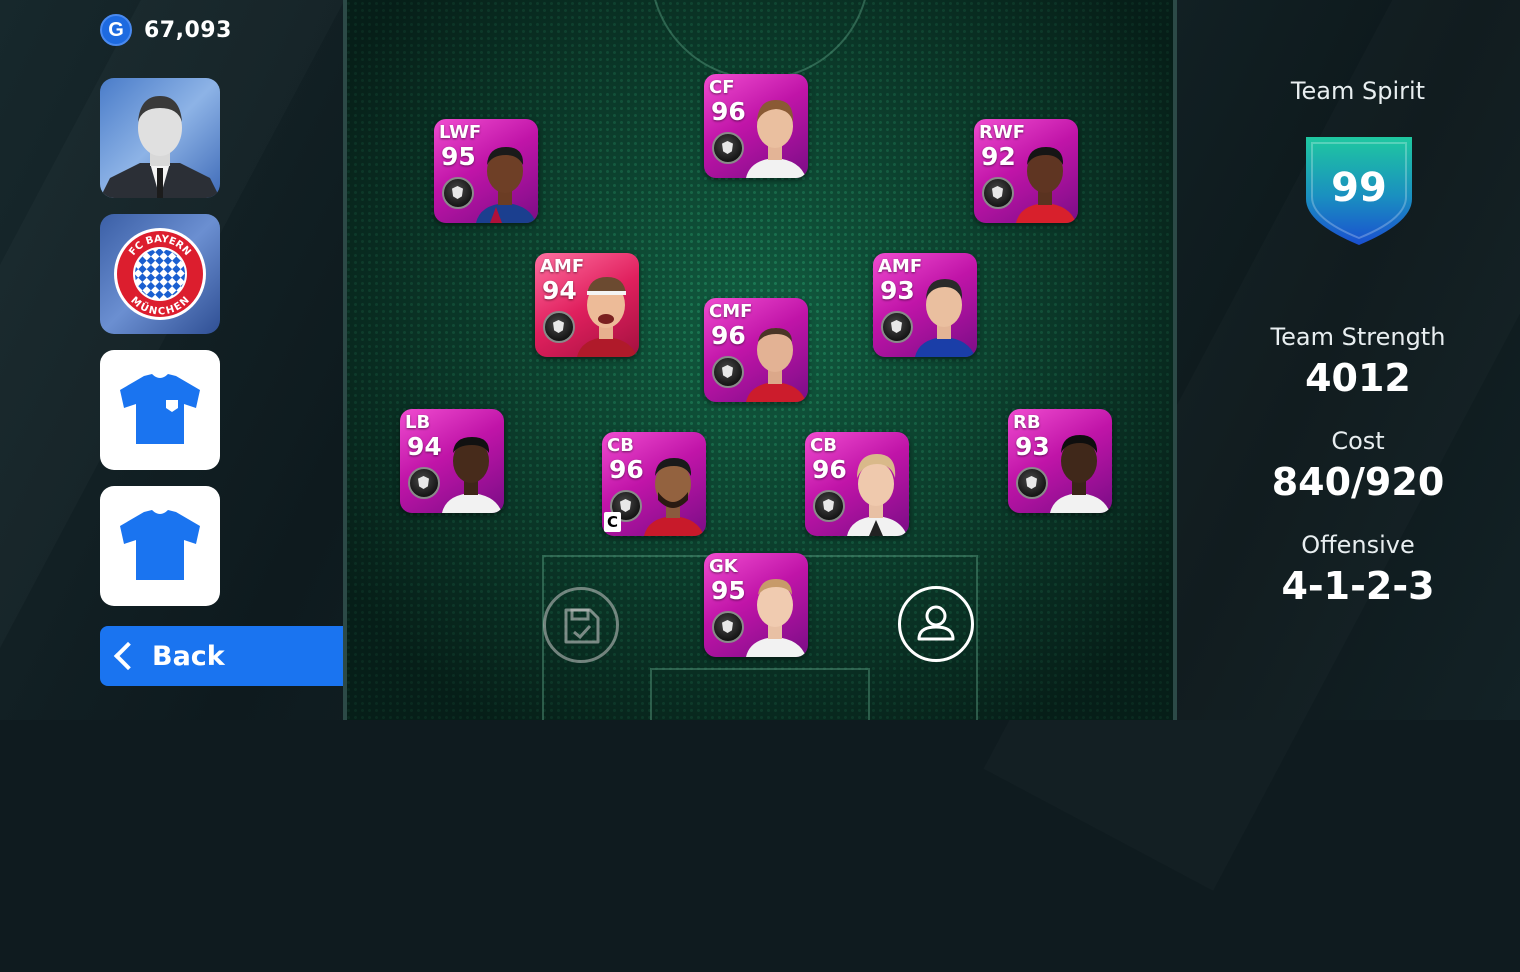 Image resolution: width=1520 pixels, height=972 pixels. I want to click on team-spirit-label: Team Spirit, so click(1358, 91).